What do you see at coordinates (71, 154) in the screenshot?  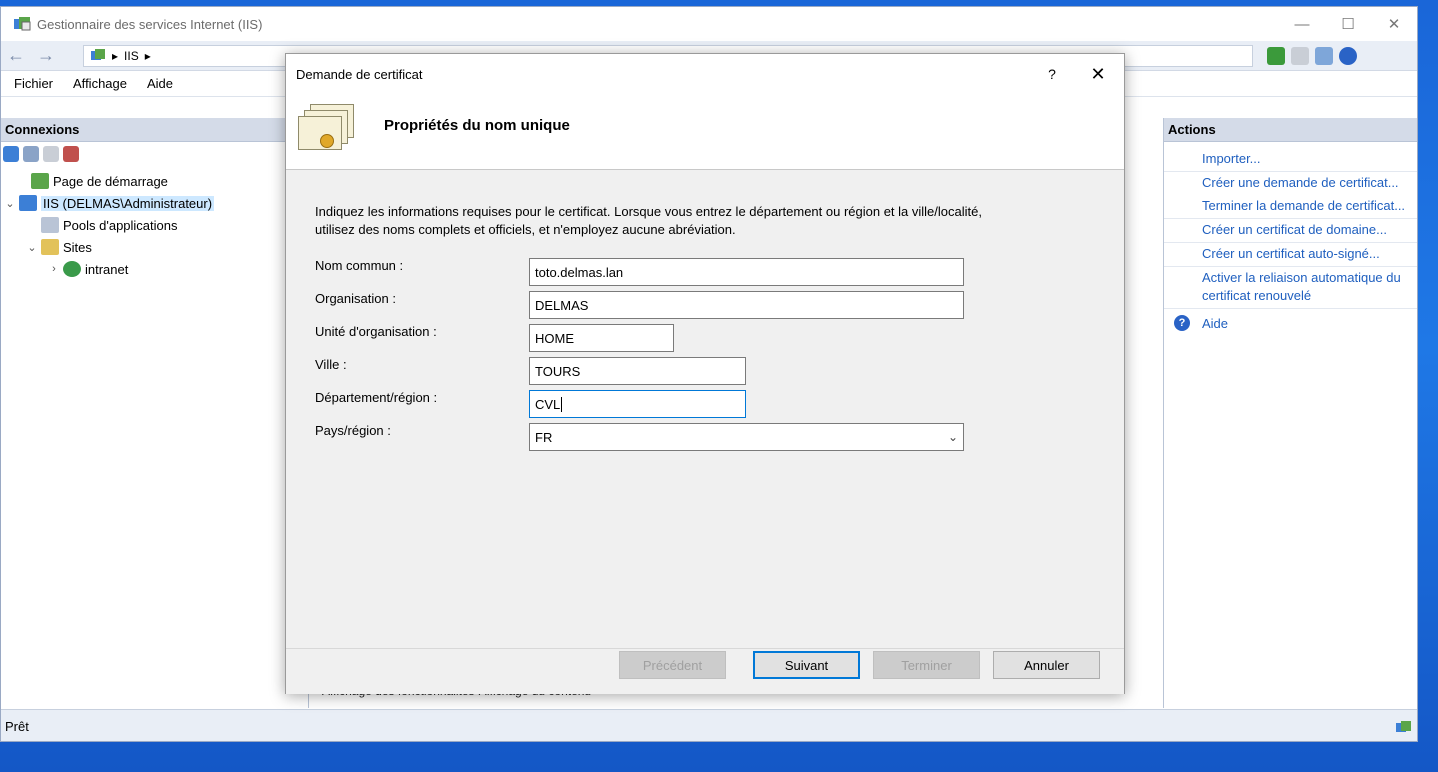 I see `disconnect-icon` at bounding box center [71, 154].